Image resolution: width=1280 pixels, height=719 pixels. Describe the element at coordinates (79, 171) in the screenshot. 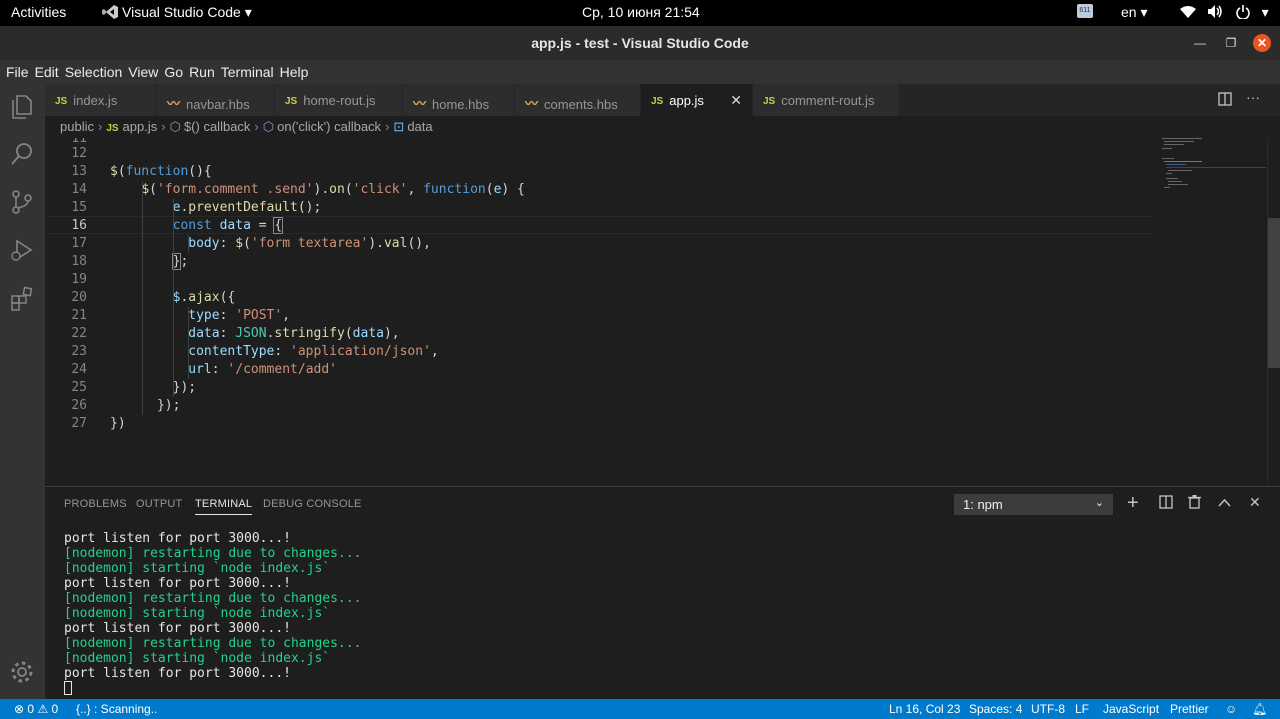

I see `line-number: 13` at that location.